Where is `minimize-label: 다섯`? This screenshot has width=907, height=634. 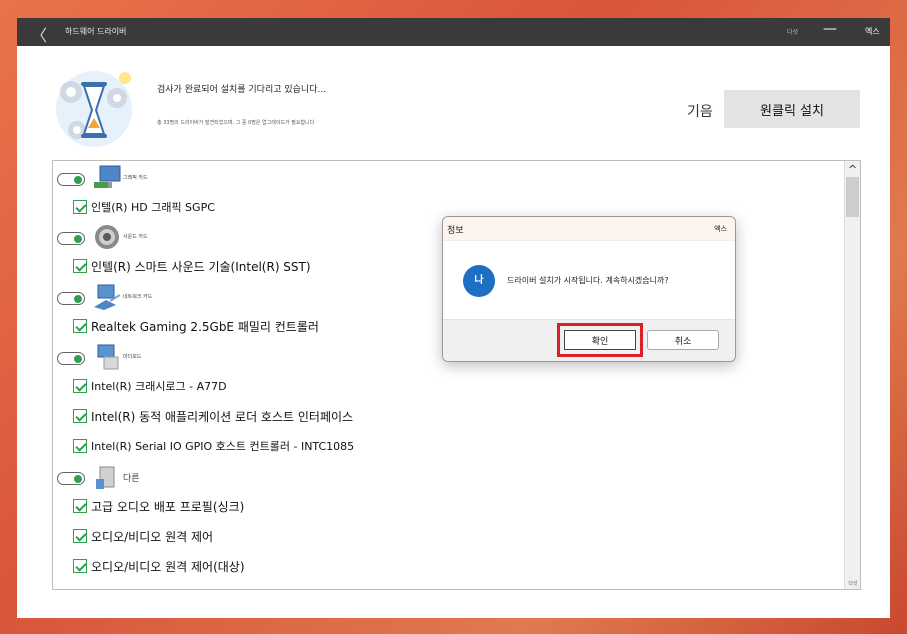
minimize-label: 다섯 is located at coordinates (793, 32).